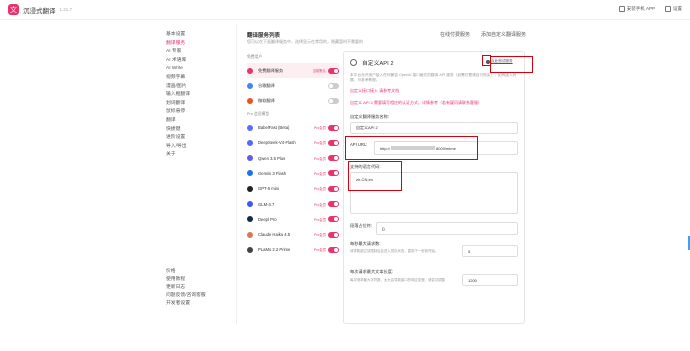  Describe the element at coordinates (394, 251) in the screenshot. I see `max-req-hint: 请求数超过该限制后会进入排队状态，直到下一秒钟开始。` at that location.